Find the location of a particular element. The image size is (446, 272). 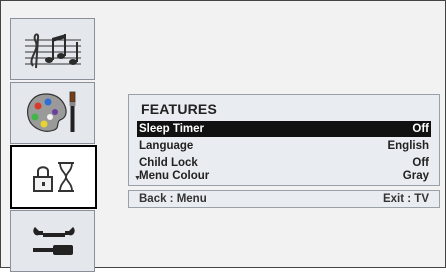

wrench-screwdriver-icon is located at coordinates (53, 241).